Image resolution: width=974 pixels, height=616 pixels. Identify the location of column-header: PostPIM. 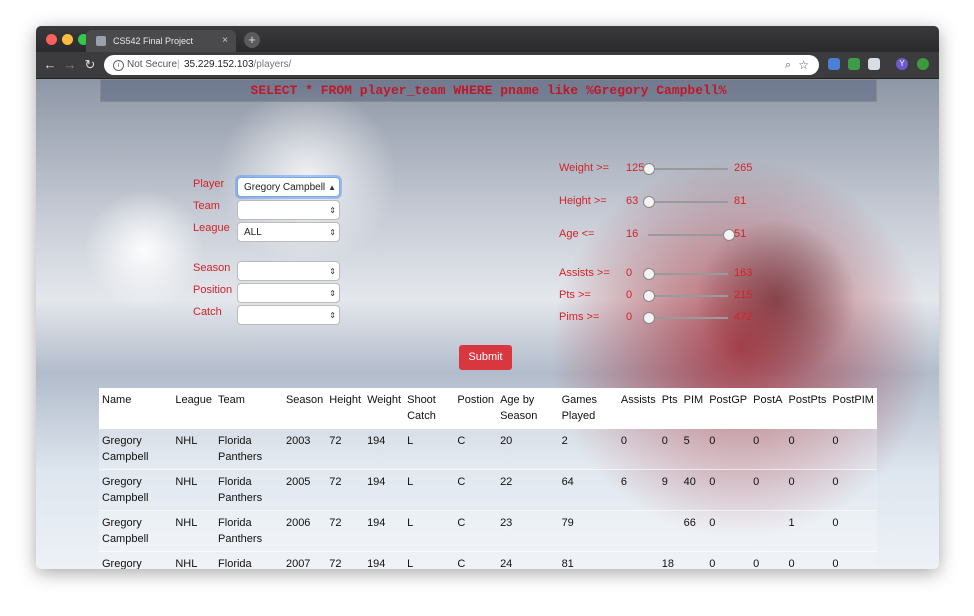
(853, 408).